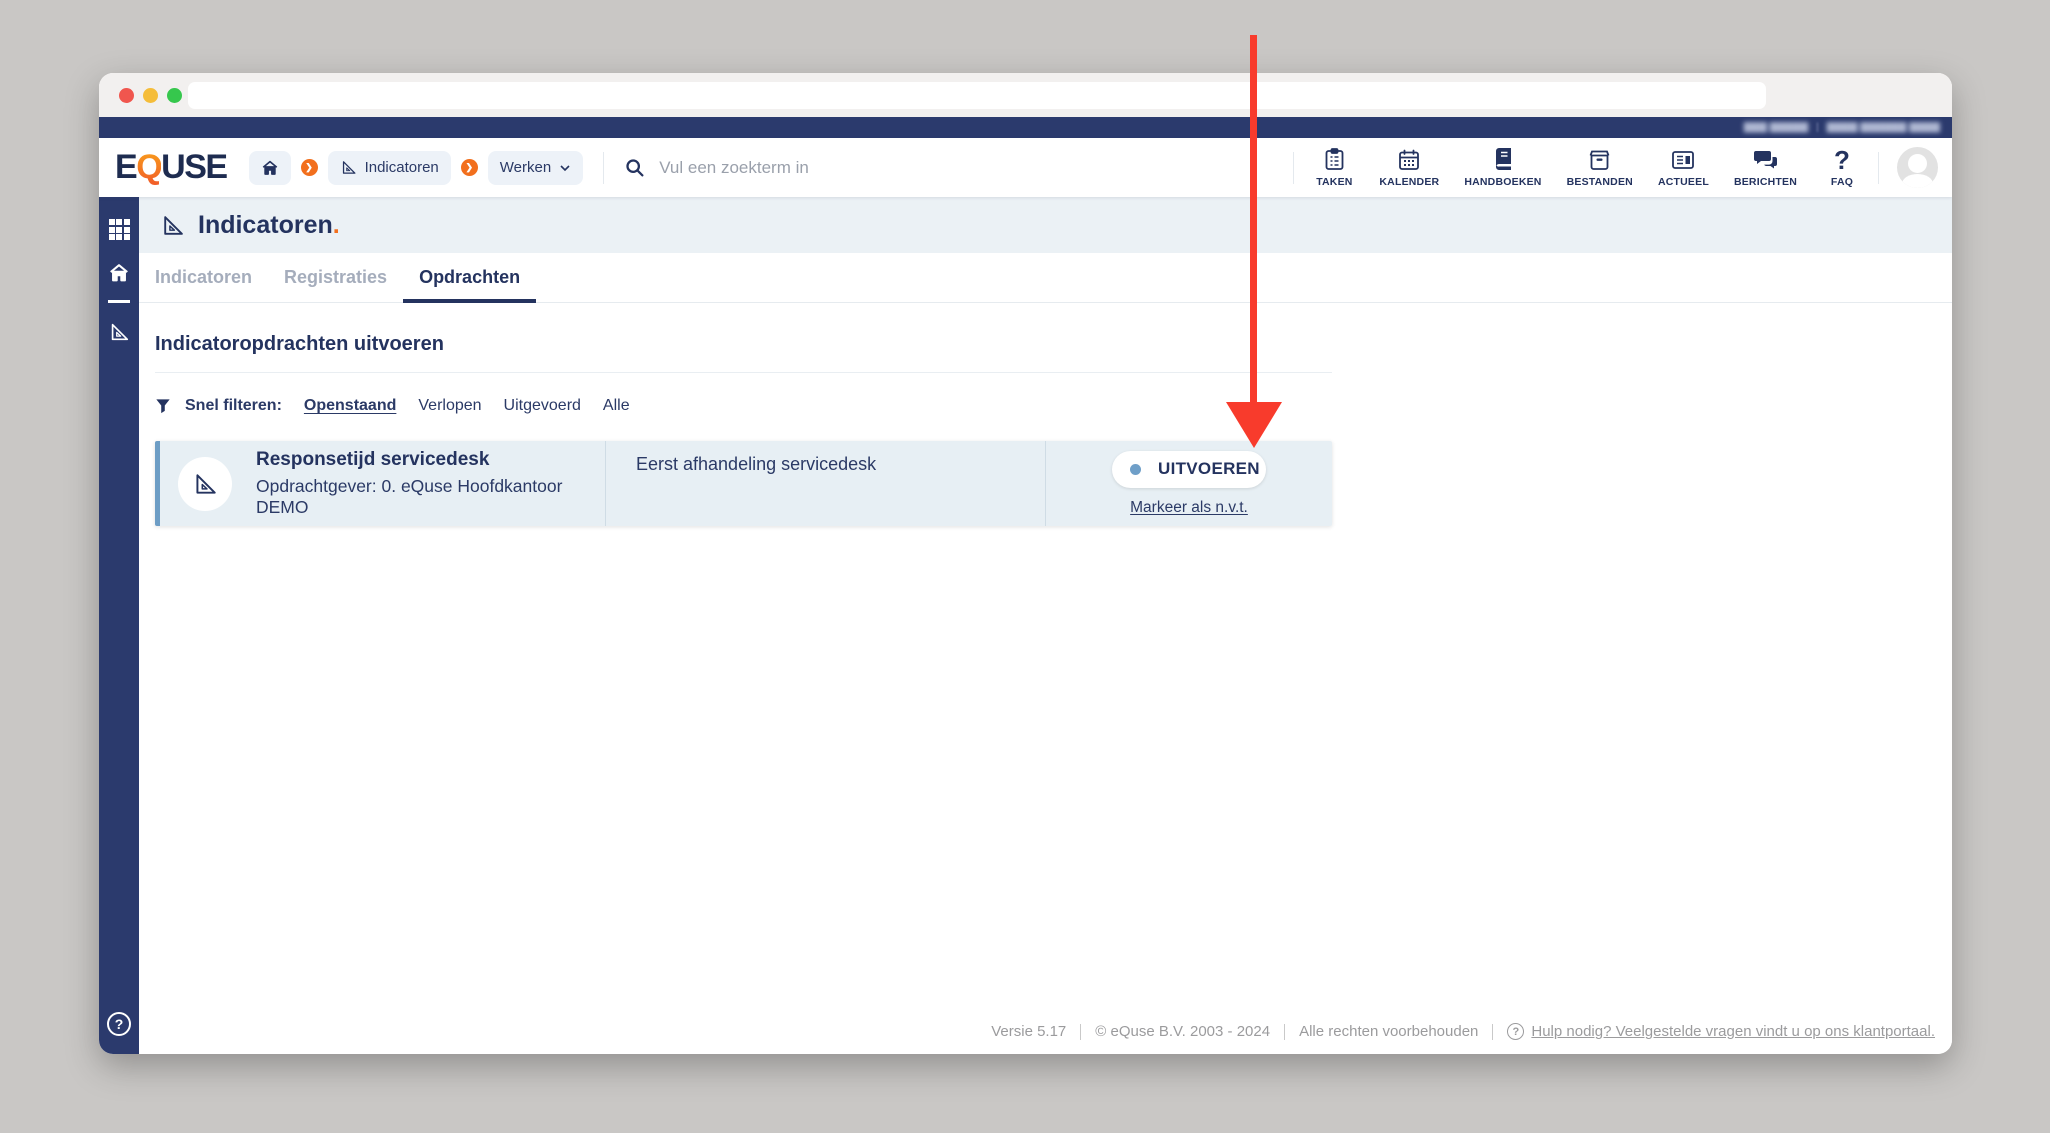 The image size is (2050, 1133). Describe the element at coordinates (1503, 160) in the screenshot. I see `book-icon` at that location.